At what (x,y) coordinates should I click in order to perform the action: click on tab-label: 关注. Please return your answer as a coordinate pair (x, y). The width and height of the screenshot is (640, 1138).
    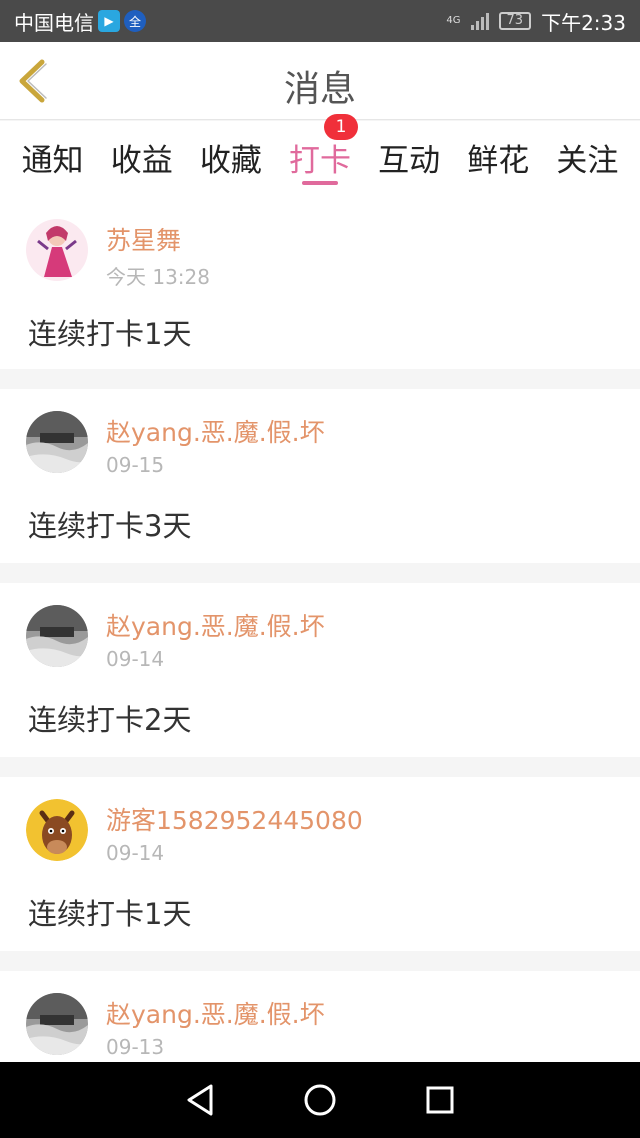
    Looking at the image, I should click on (587, 161).